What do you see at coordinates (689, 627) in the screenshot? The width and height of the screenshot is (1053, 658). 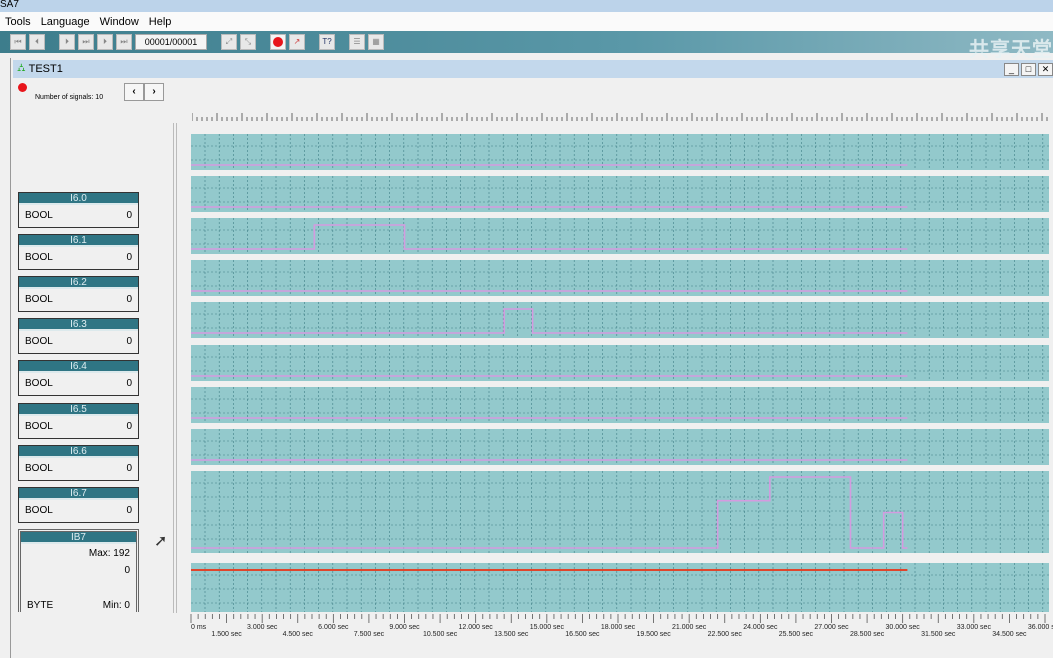 I see `axis-tick-label: 21.000 sec` at bounding box center [689, 627].